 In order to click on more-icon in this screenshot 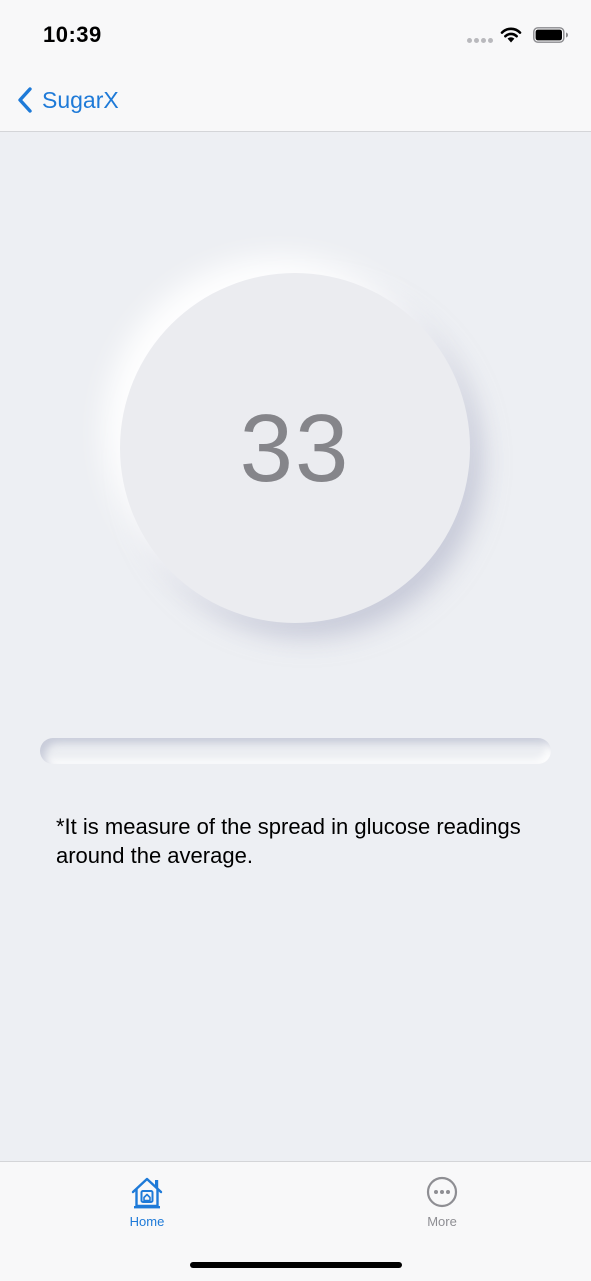, I will do `click(442, 1192)`.